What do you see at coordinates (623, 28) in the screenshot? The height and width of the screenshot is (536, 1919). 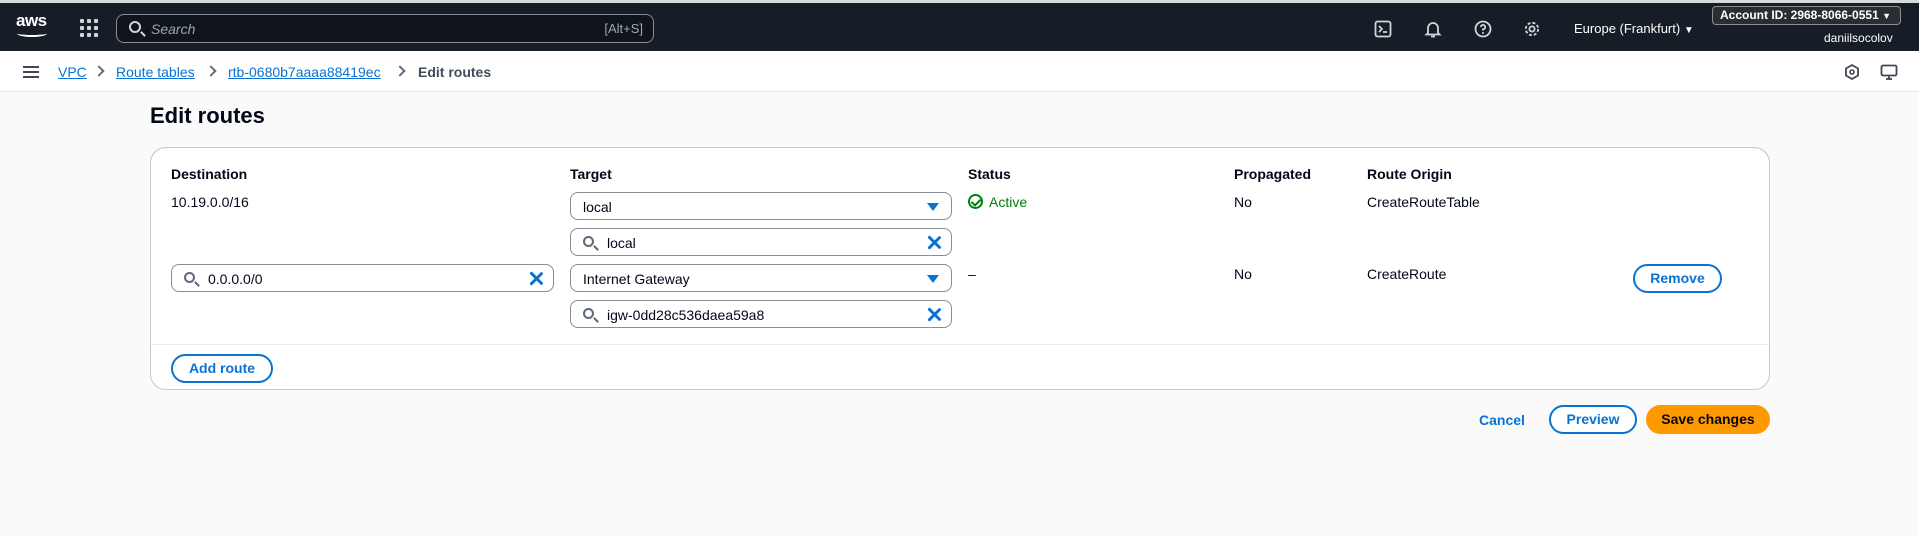 I see `search-shortcut: [Alt+S]` at bounding box center [623, 28].